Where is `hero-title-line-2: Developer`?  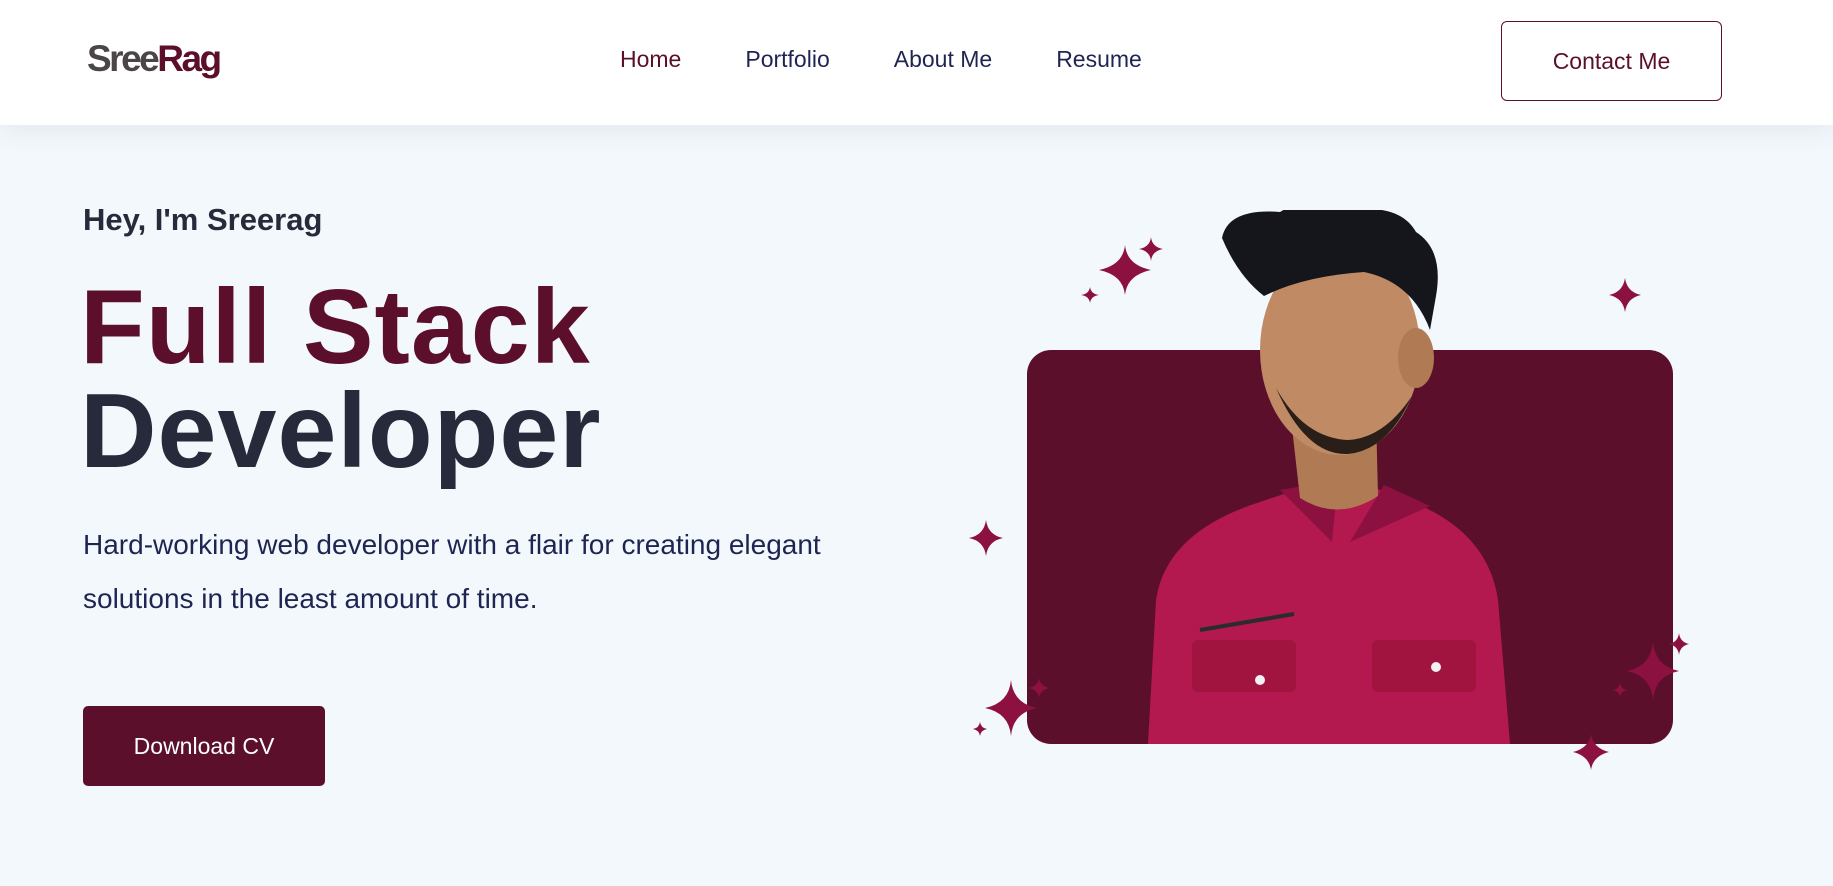 hero-title-line-2: Developer is located at coordinates (341, 431).